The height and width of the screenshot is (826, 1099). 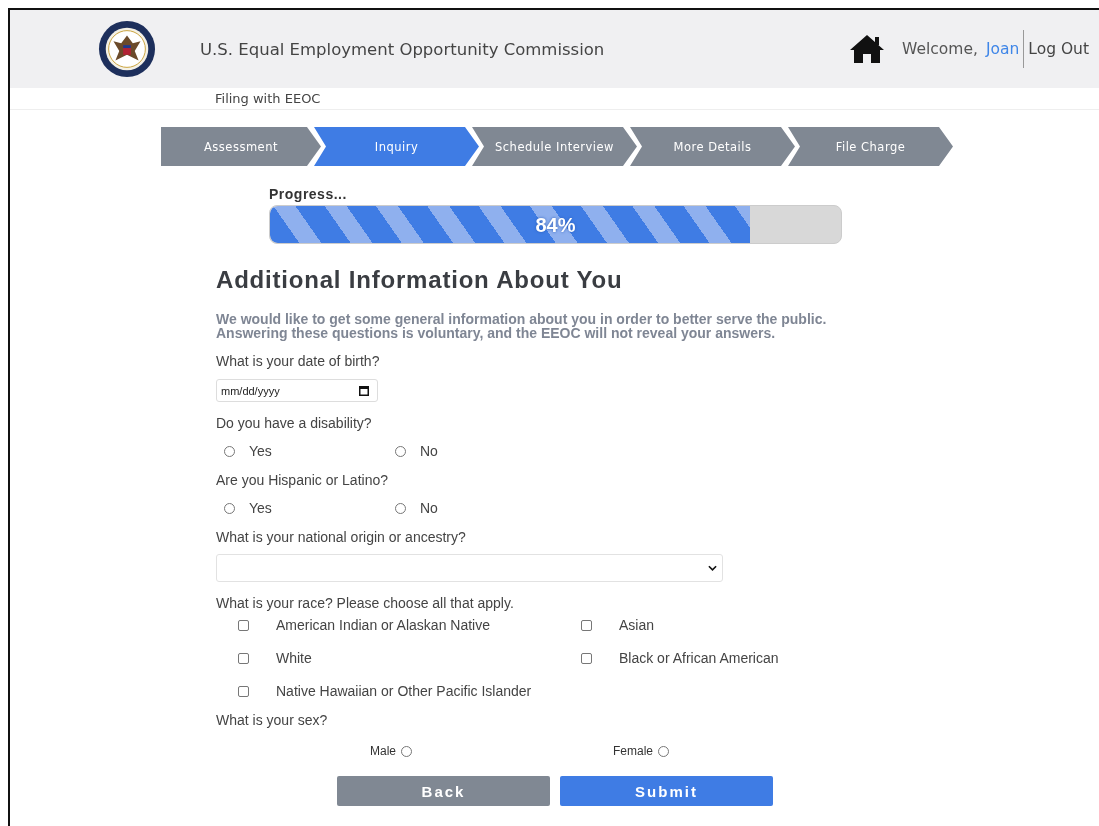 What do you see at coordinates (365, 603) in the screenshot?
I see `question-label: What is your race? Please choose all that apply.` at bounding box center [365, 603].